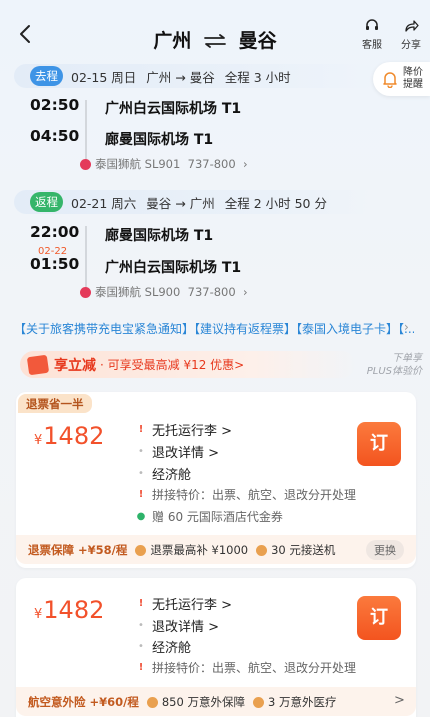 Image resolution: width=430 pixels, height=717 pixels. I want to click on refund-saving-badge: 退票省一半, so click(55, 403).